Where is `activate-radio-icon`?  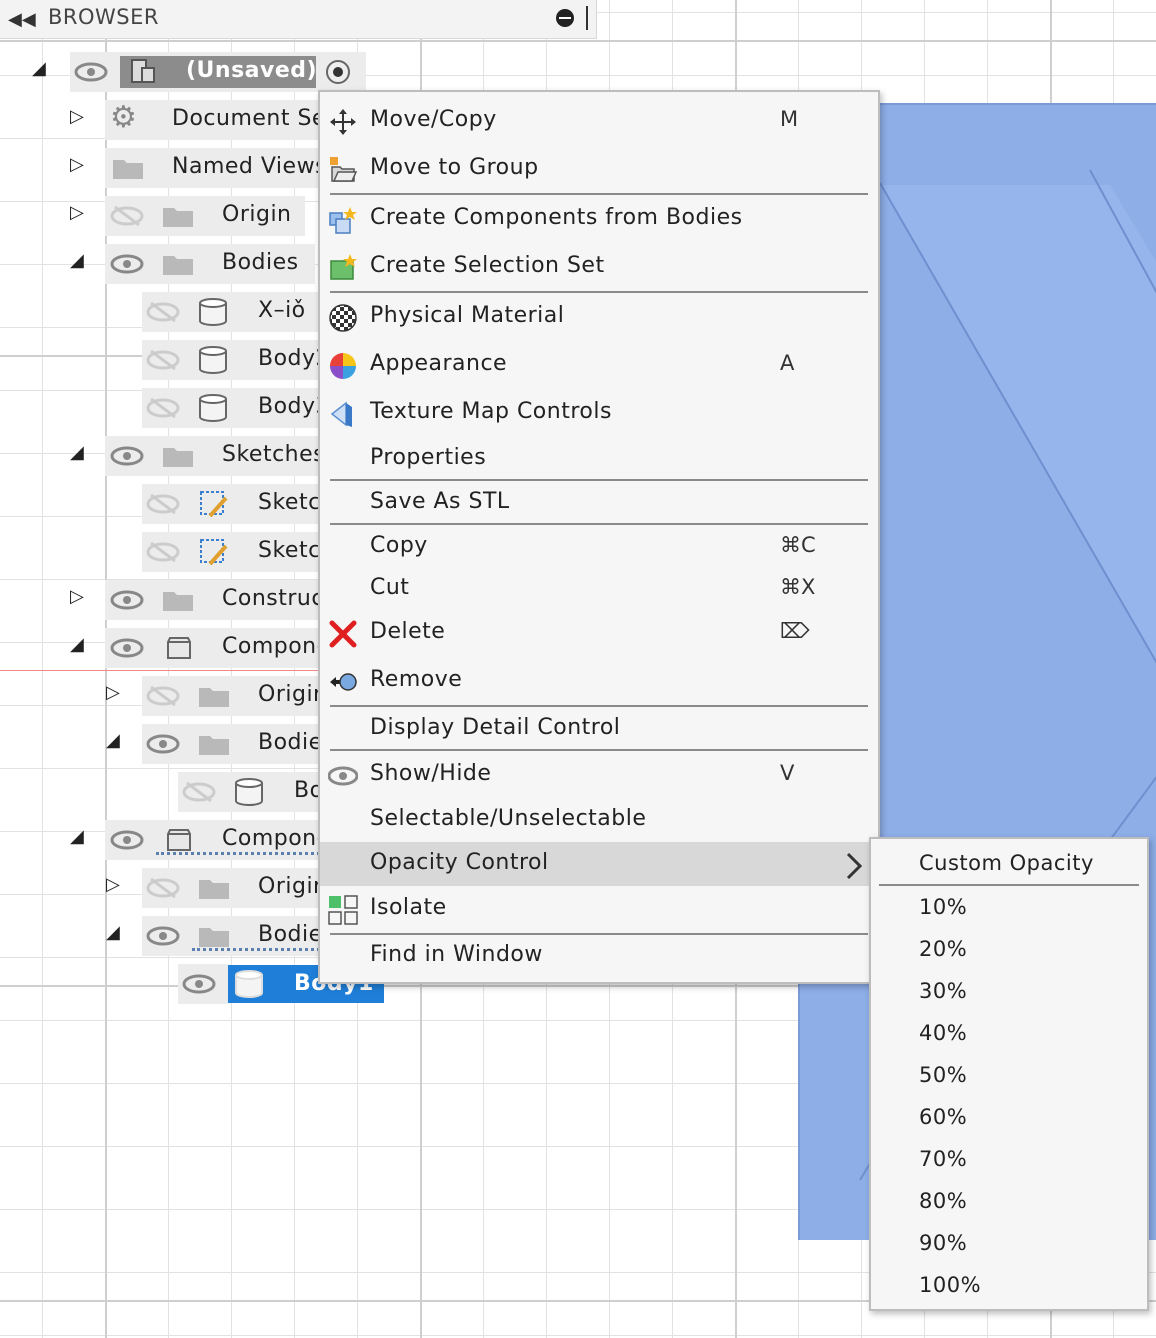 activate-radio-icon is located at coordinates (338, 72).